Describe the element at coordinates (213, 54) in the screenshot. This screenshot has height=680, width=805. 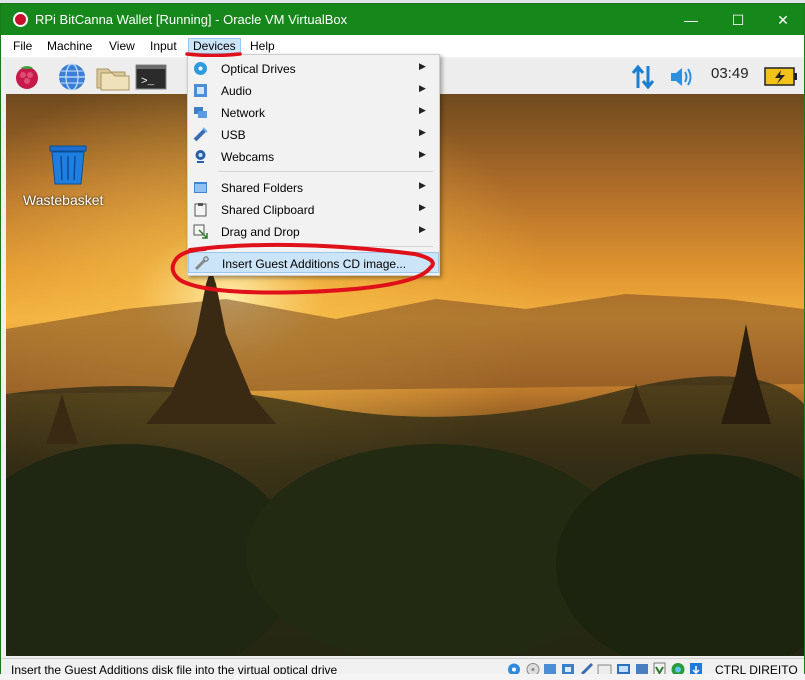
I see `annotation-underline` at that location.